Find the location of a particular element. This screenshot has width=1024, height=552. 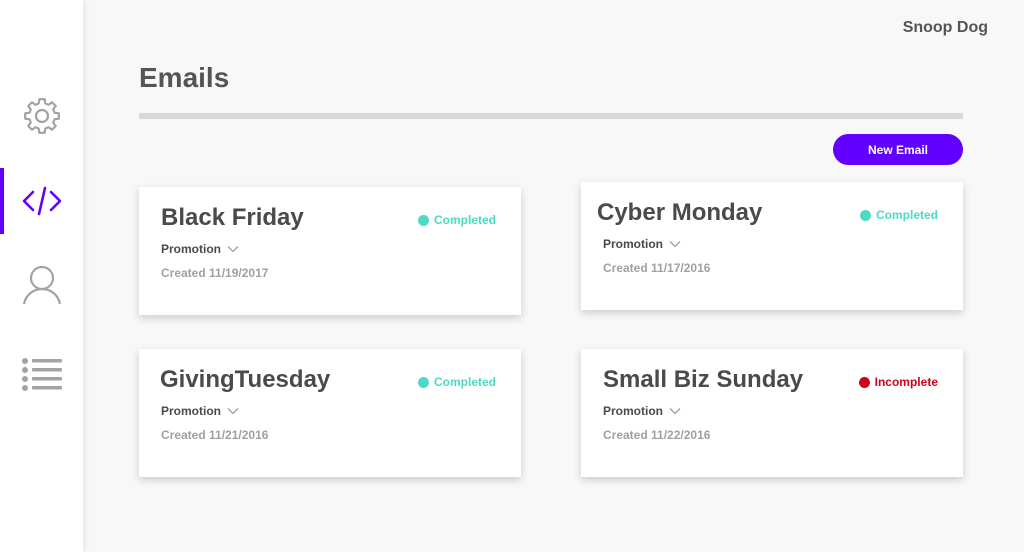

status-label: Incomplete is located at coordinates (906, 382).